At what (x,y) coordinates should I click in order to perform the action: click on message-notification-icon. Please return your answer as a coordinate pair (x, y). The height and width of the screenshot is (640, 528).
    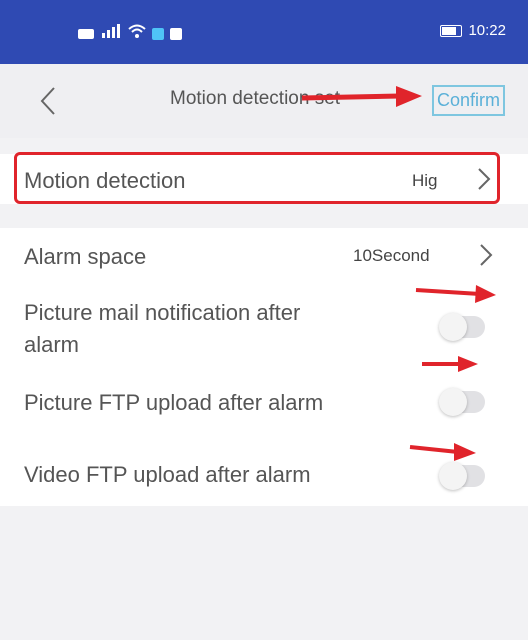
    Looking at the image, I should click on (176, 33).